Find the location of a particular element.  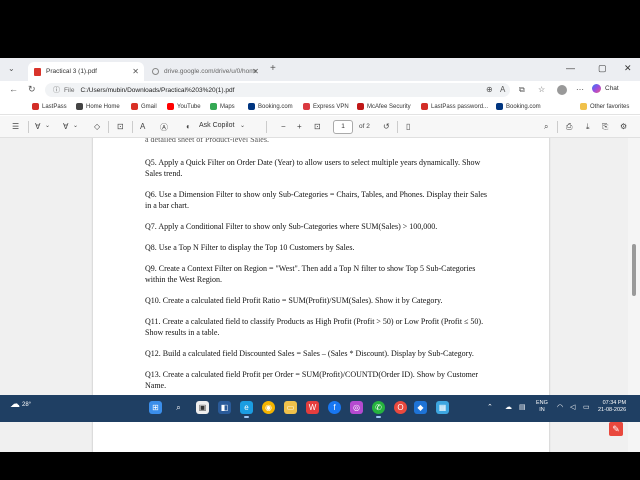

more-options-icon: ⋯ is located at coordinates (580, 89).